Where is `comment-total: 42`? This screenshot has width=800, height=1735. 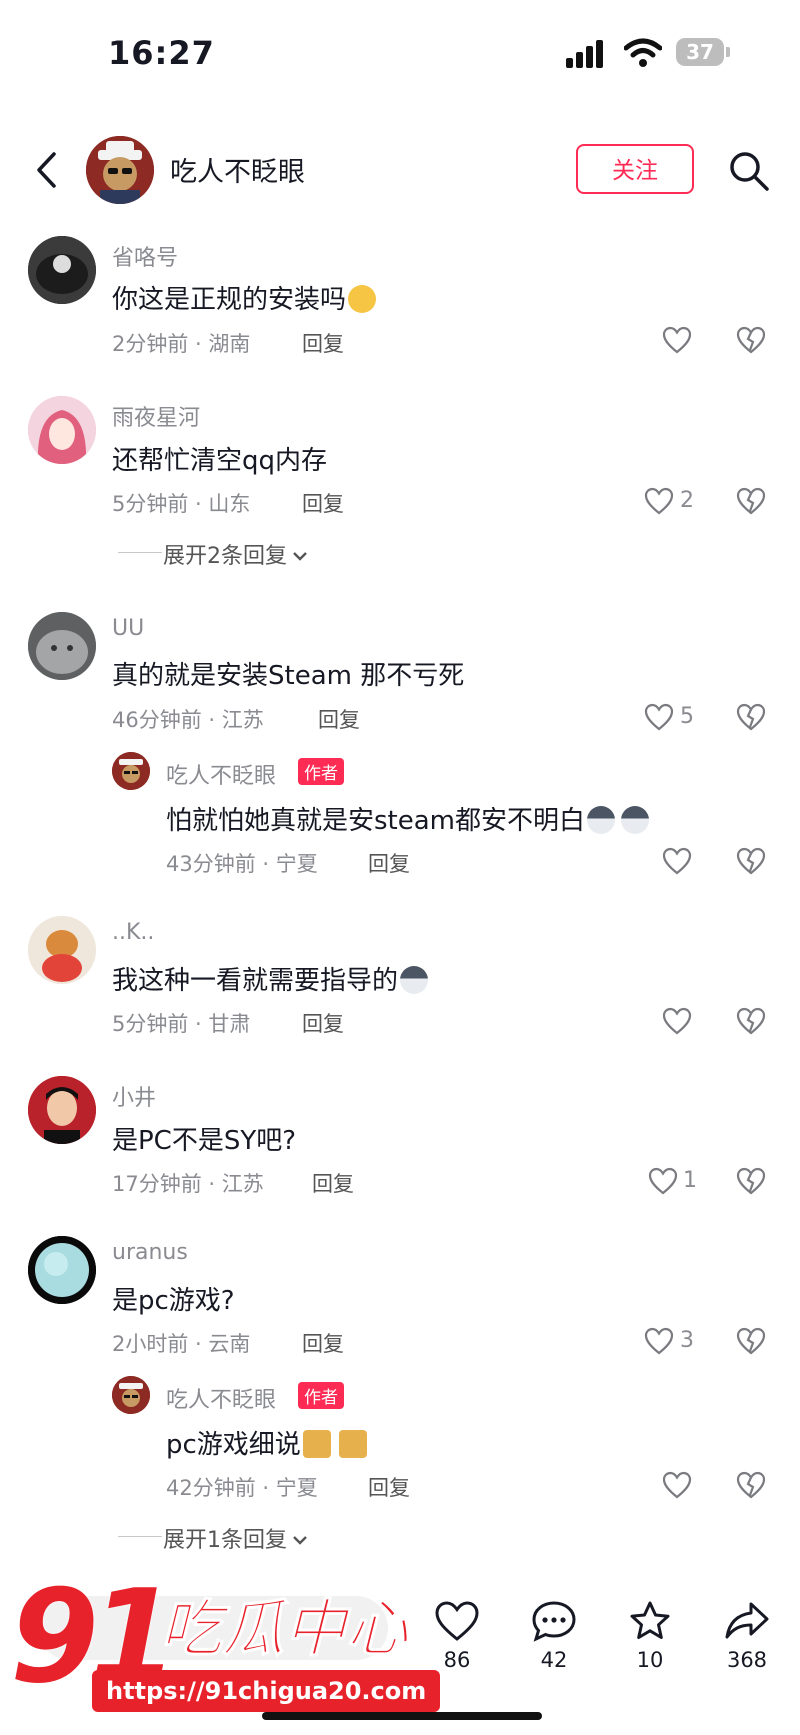 comment-total: 42 is located at coordinates (554, 1660).